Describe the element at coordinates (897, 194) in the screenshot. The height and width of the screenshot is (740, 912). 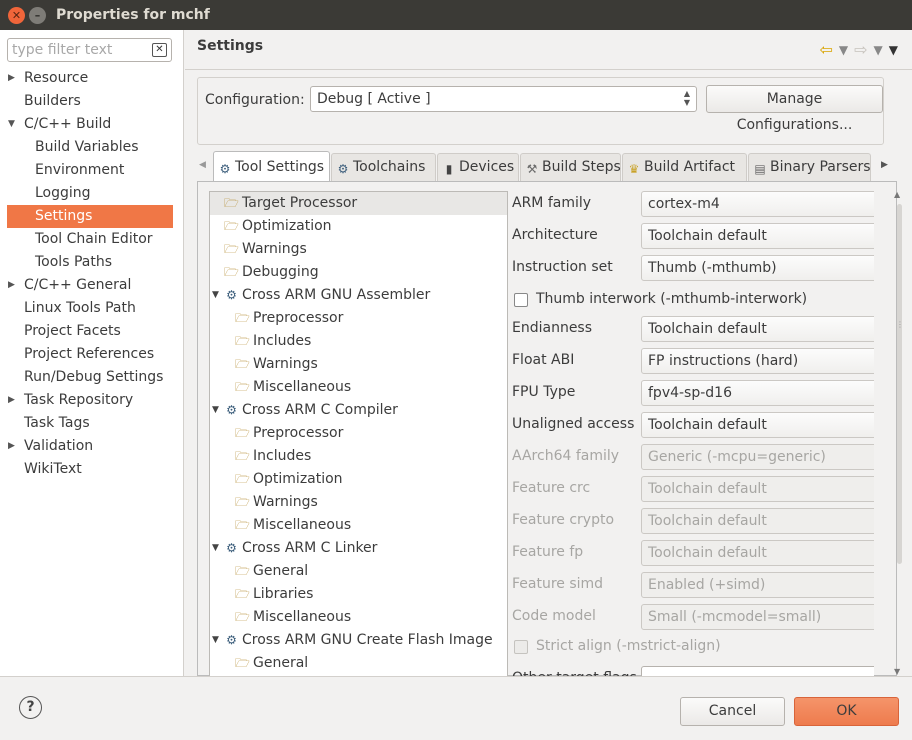
I see `scroll-up-icon: ▲` at that location.